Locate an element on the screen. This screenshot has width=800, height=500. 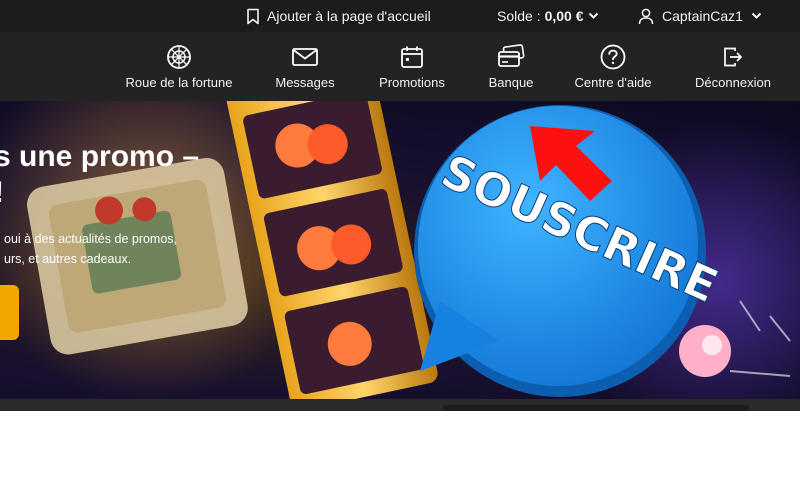
username: CaptainCaz1 is located at coordinates (702, 16).